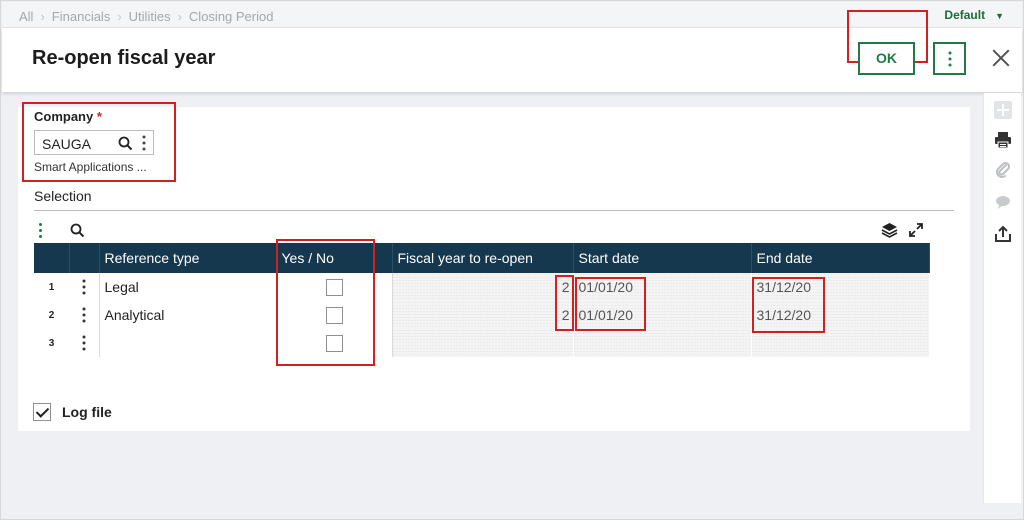 This screenshot has width=1024, height=520. What do you see at coordinates (1003, 110) in the screenshot?
I see `add-icon` at bounding box center [1003, 110].